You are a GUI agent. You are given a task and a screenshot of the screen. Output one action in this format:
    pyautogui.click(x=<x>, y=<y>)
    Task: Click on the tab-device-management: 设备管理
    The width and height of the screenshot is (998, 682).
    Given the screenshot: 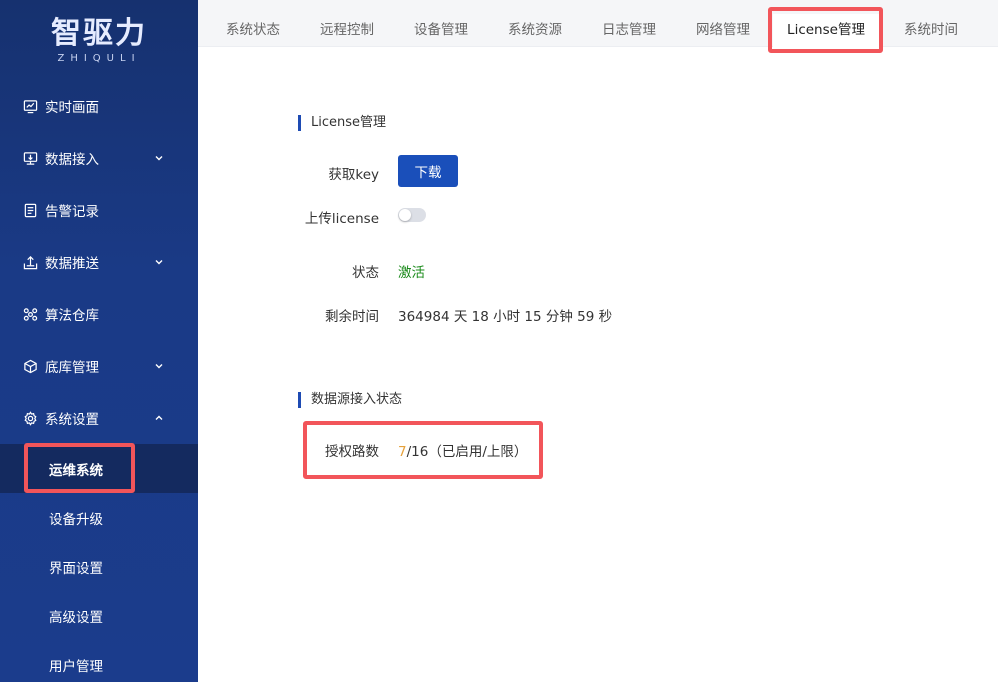 What is the action you would take?
    pyautogui.click(x=441, y=30)
    